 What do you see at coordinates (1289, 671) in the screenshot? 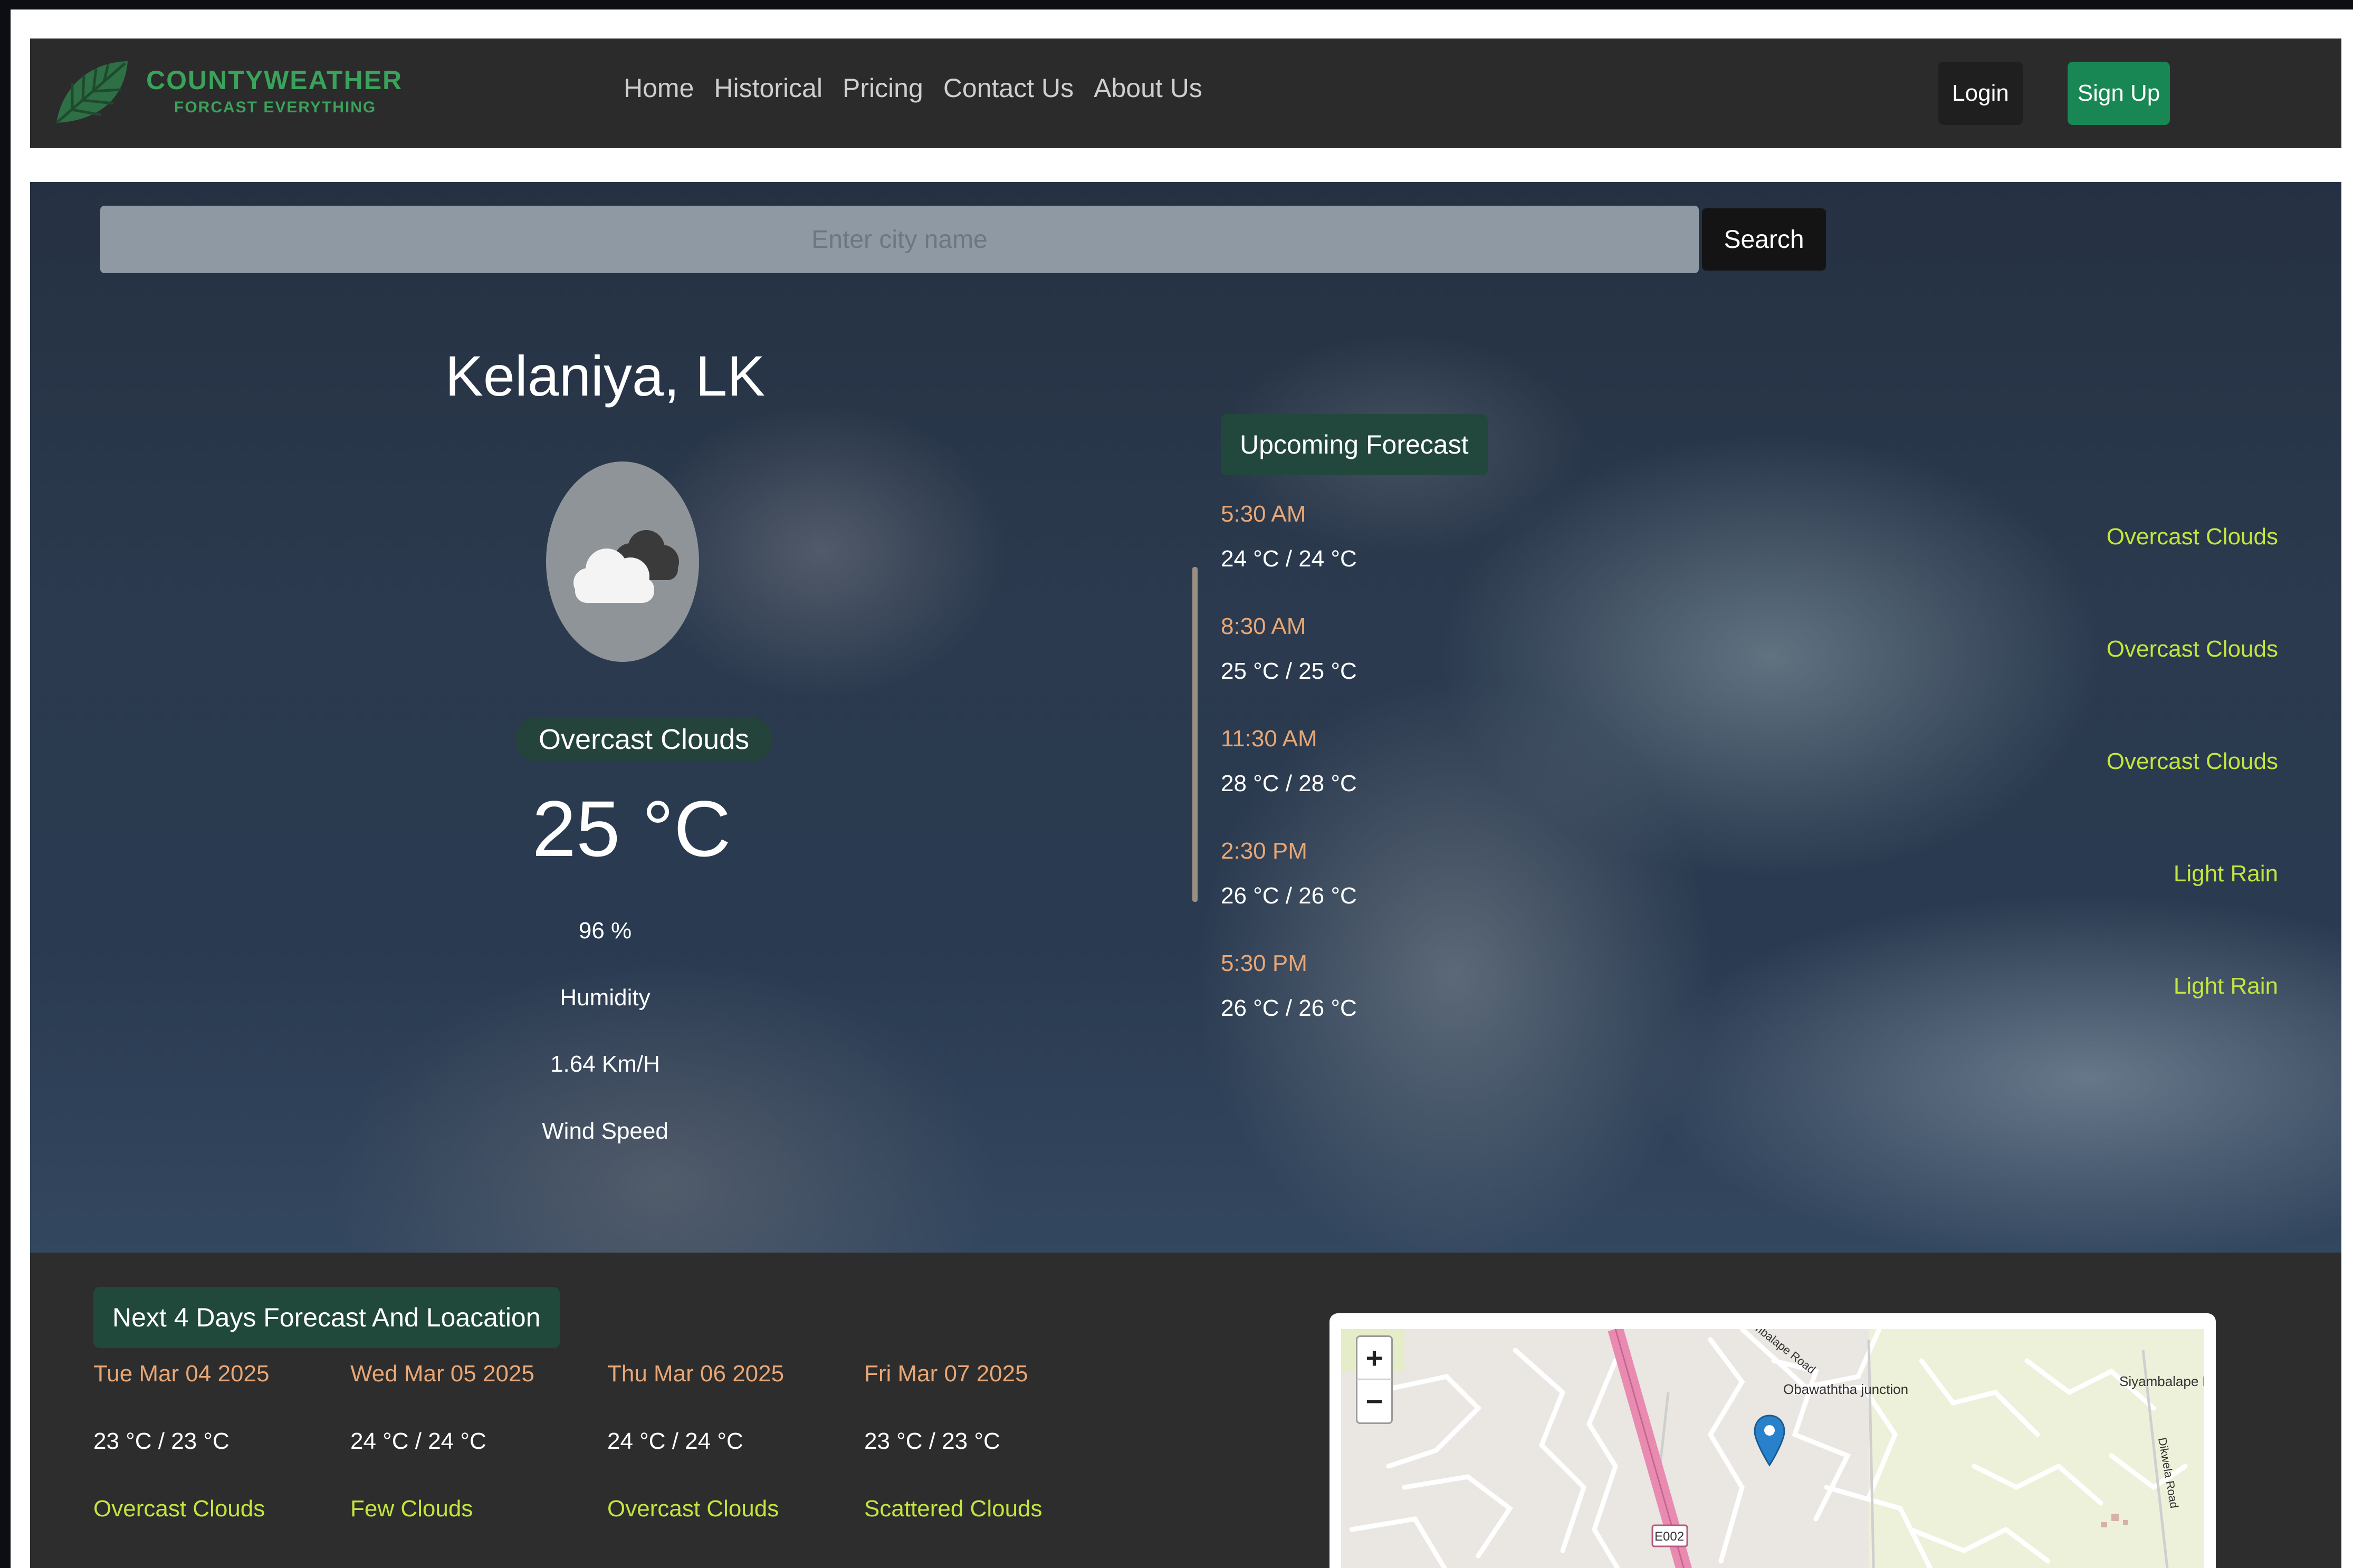
I see `forecast-temp: 25 °C / 25 °C` at bounding box center [1289, 671].